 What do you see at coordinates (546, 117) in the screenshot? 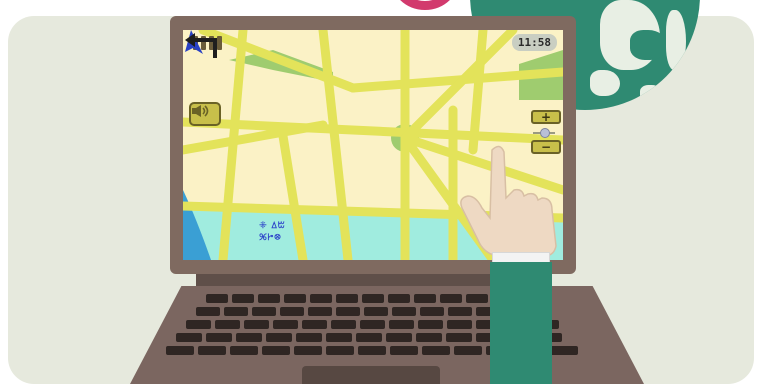
I see `zoom-in-button: +` at bounding box center [546, 117].